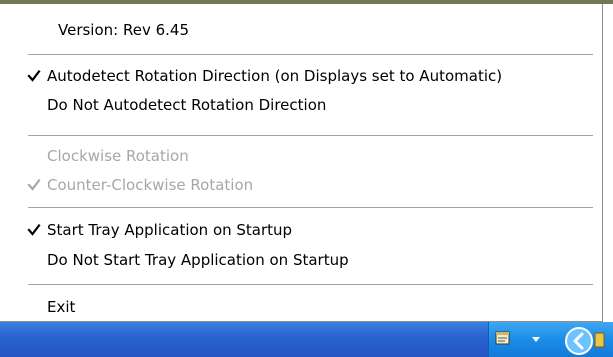 The height and width of the screenshot is (357, 613). What do you see at coordinates (299, 156) in the screenshot?
I see `menu-item-clockwise-rotation: Clockwise Rotation` at bounding box center [299, 156].